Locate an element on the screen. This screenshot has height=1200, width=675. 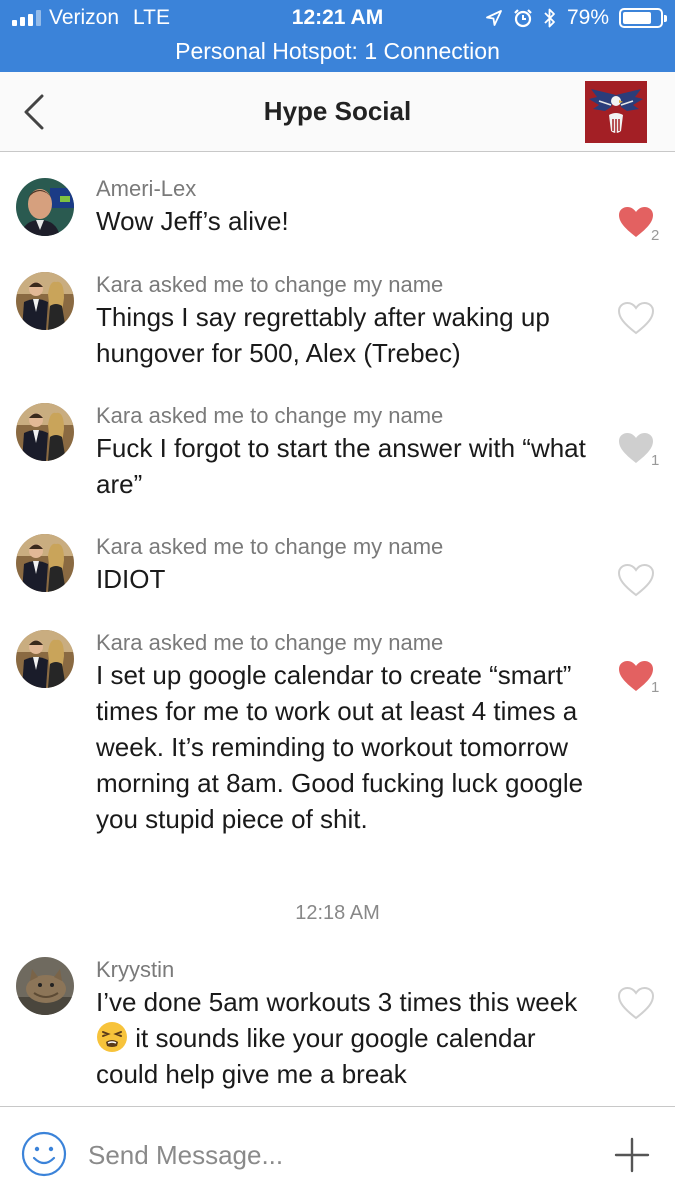
battery-icon is located at coordinates (643, 18).